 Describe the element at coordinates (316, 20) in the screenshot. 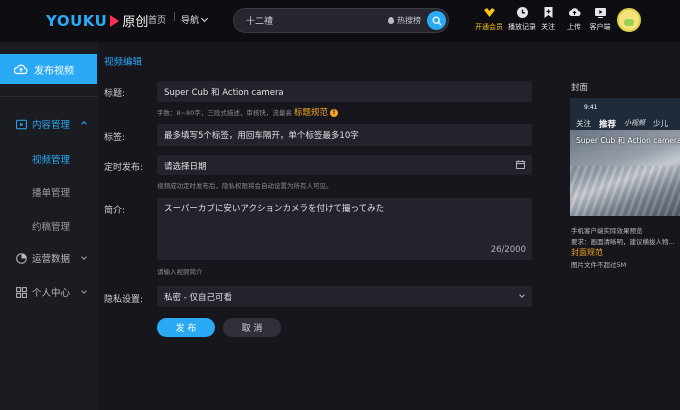

I see `search-input` at that location.